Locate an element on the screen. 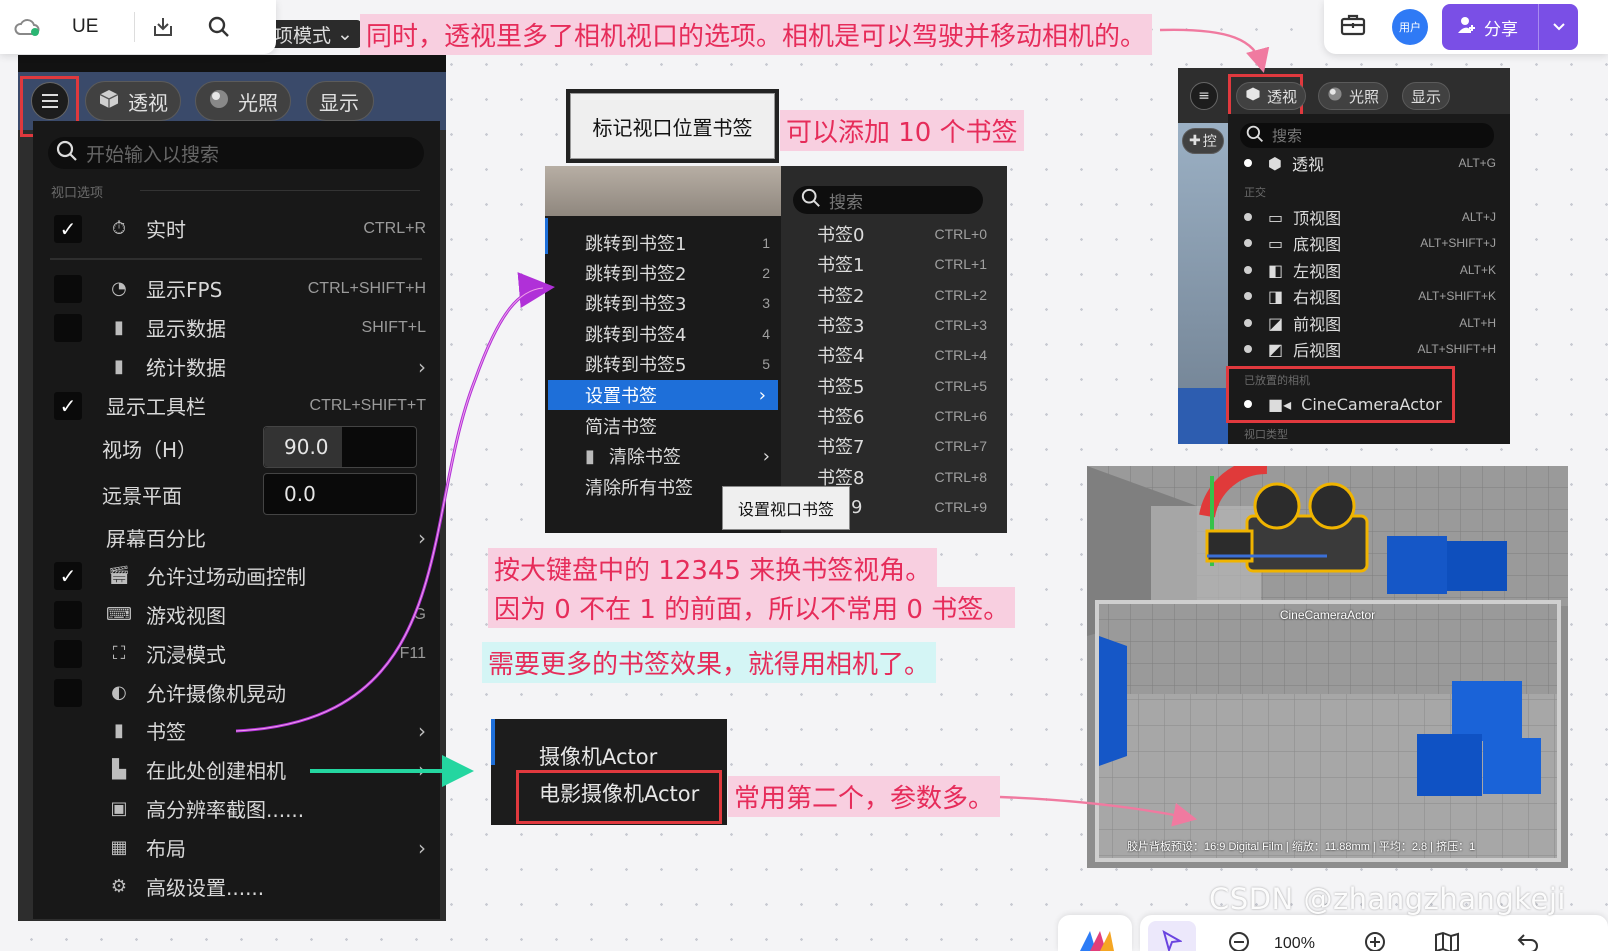 The height and width of the screenshot is (951, 1608). camera-viewport-label: CineCameraActor is located at coordinates (1327, 615).